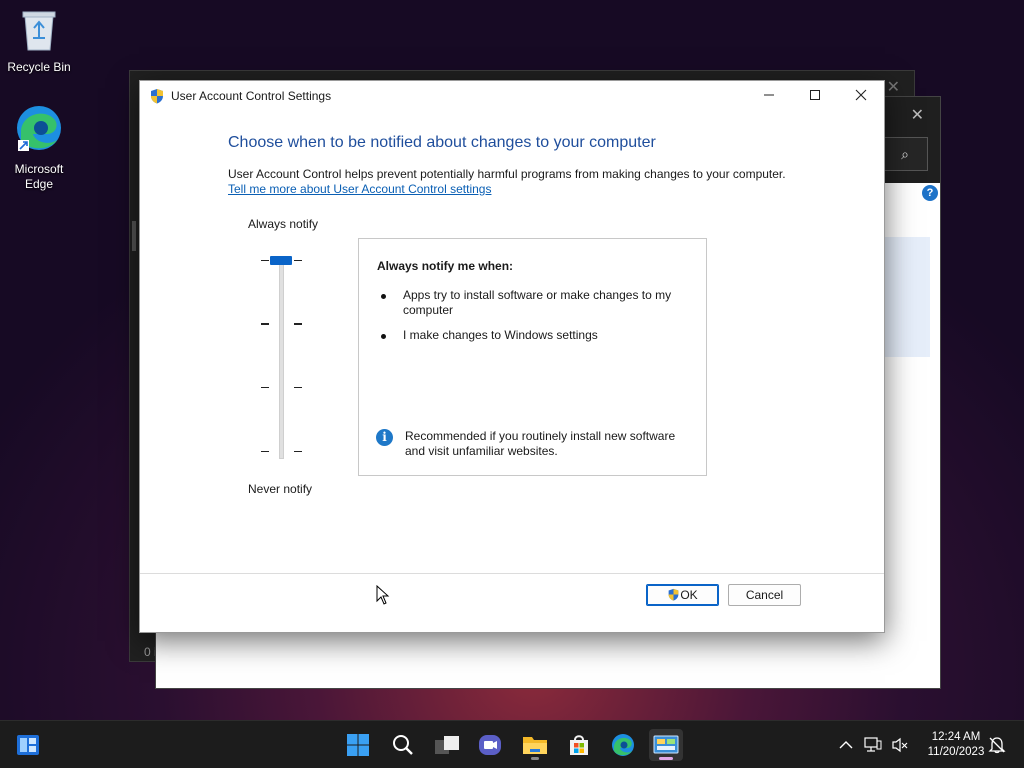 The width and height of the screenshot is (1024, 768). I want to click on search-button, so click(403, 745).